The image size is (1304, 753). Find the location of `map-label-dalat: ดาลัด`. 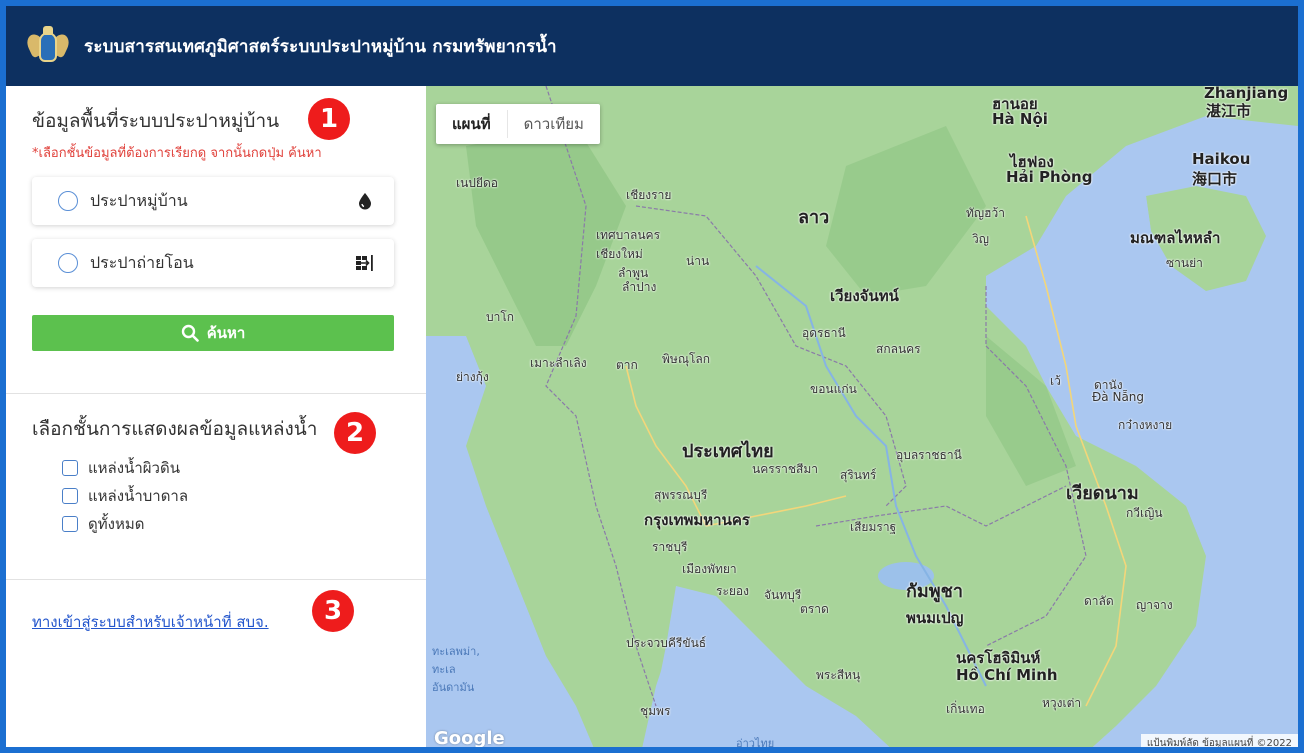

map-label-dalat: ดาลัด is located at coordinates (1099, 601).